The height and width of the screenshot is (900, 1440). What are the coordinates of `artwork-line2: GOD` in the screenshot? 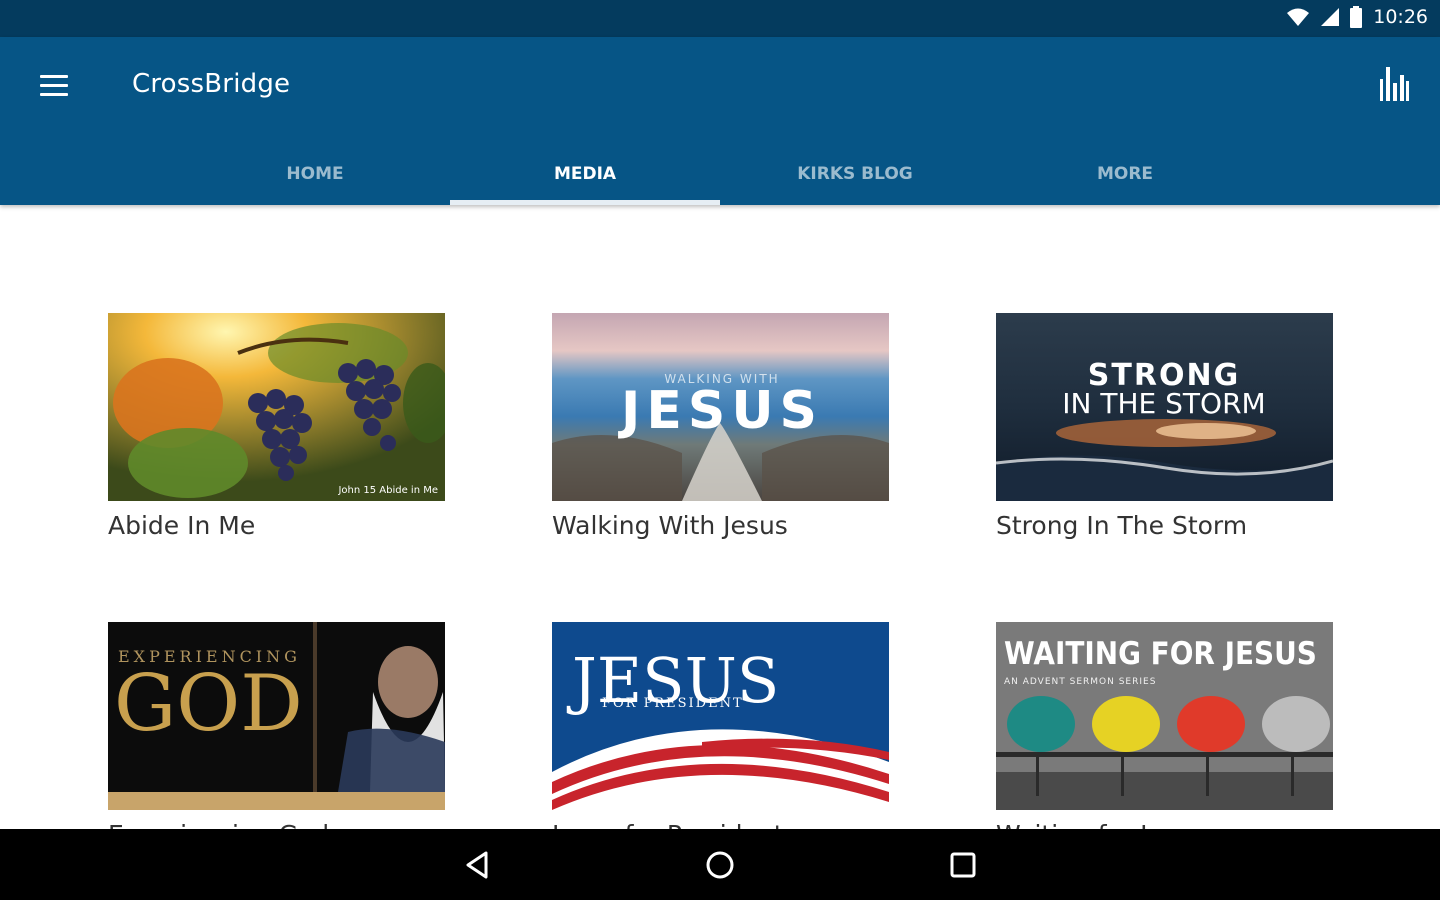 It's located at (208, 704).